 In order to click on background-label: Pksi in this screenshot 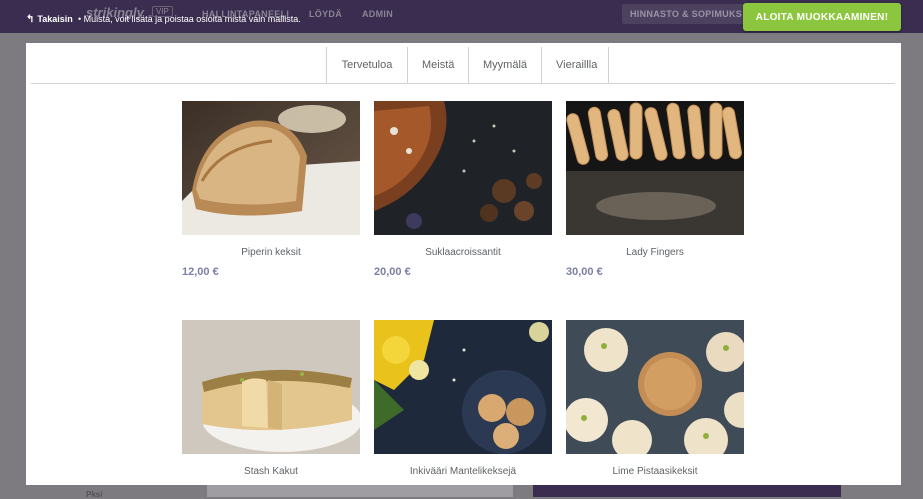, I will do `click(94, 494)`.